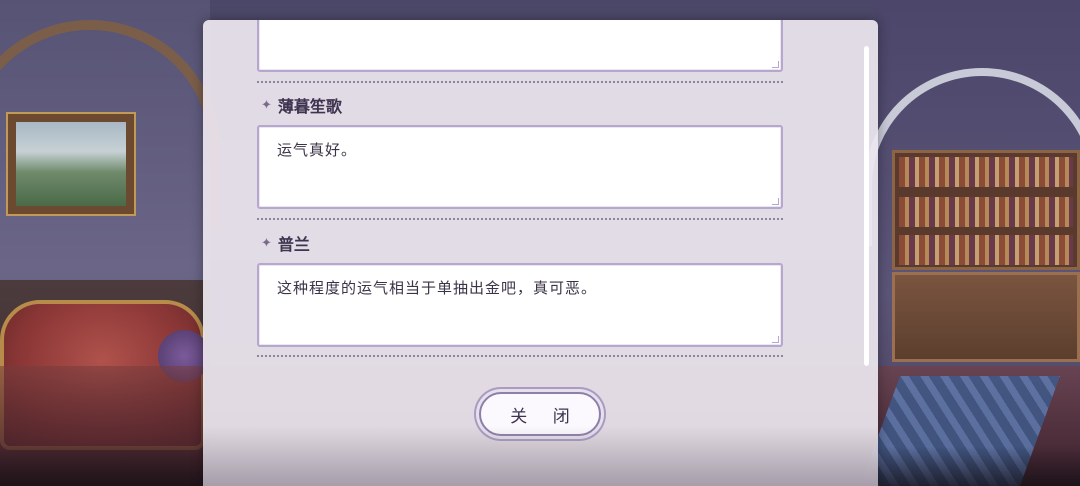 The height and width of the screenshot is (486, 1080). What do you see at coordinates (293, 244) in the screenshot?
I see `speaker-name-2: 普兰` at bounding box center [293, 244].